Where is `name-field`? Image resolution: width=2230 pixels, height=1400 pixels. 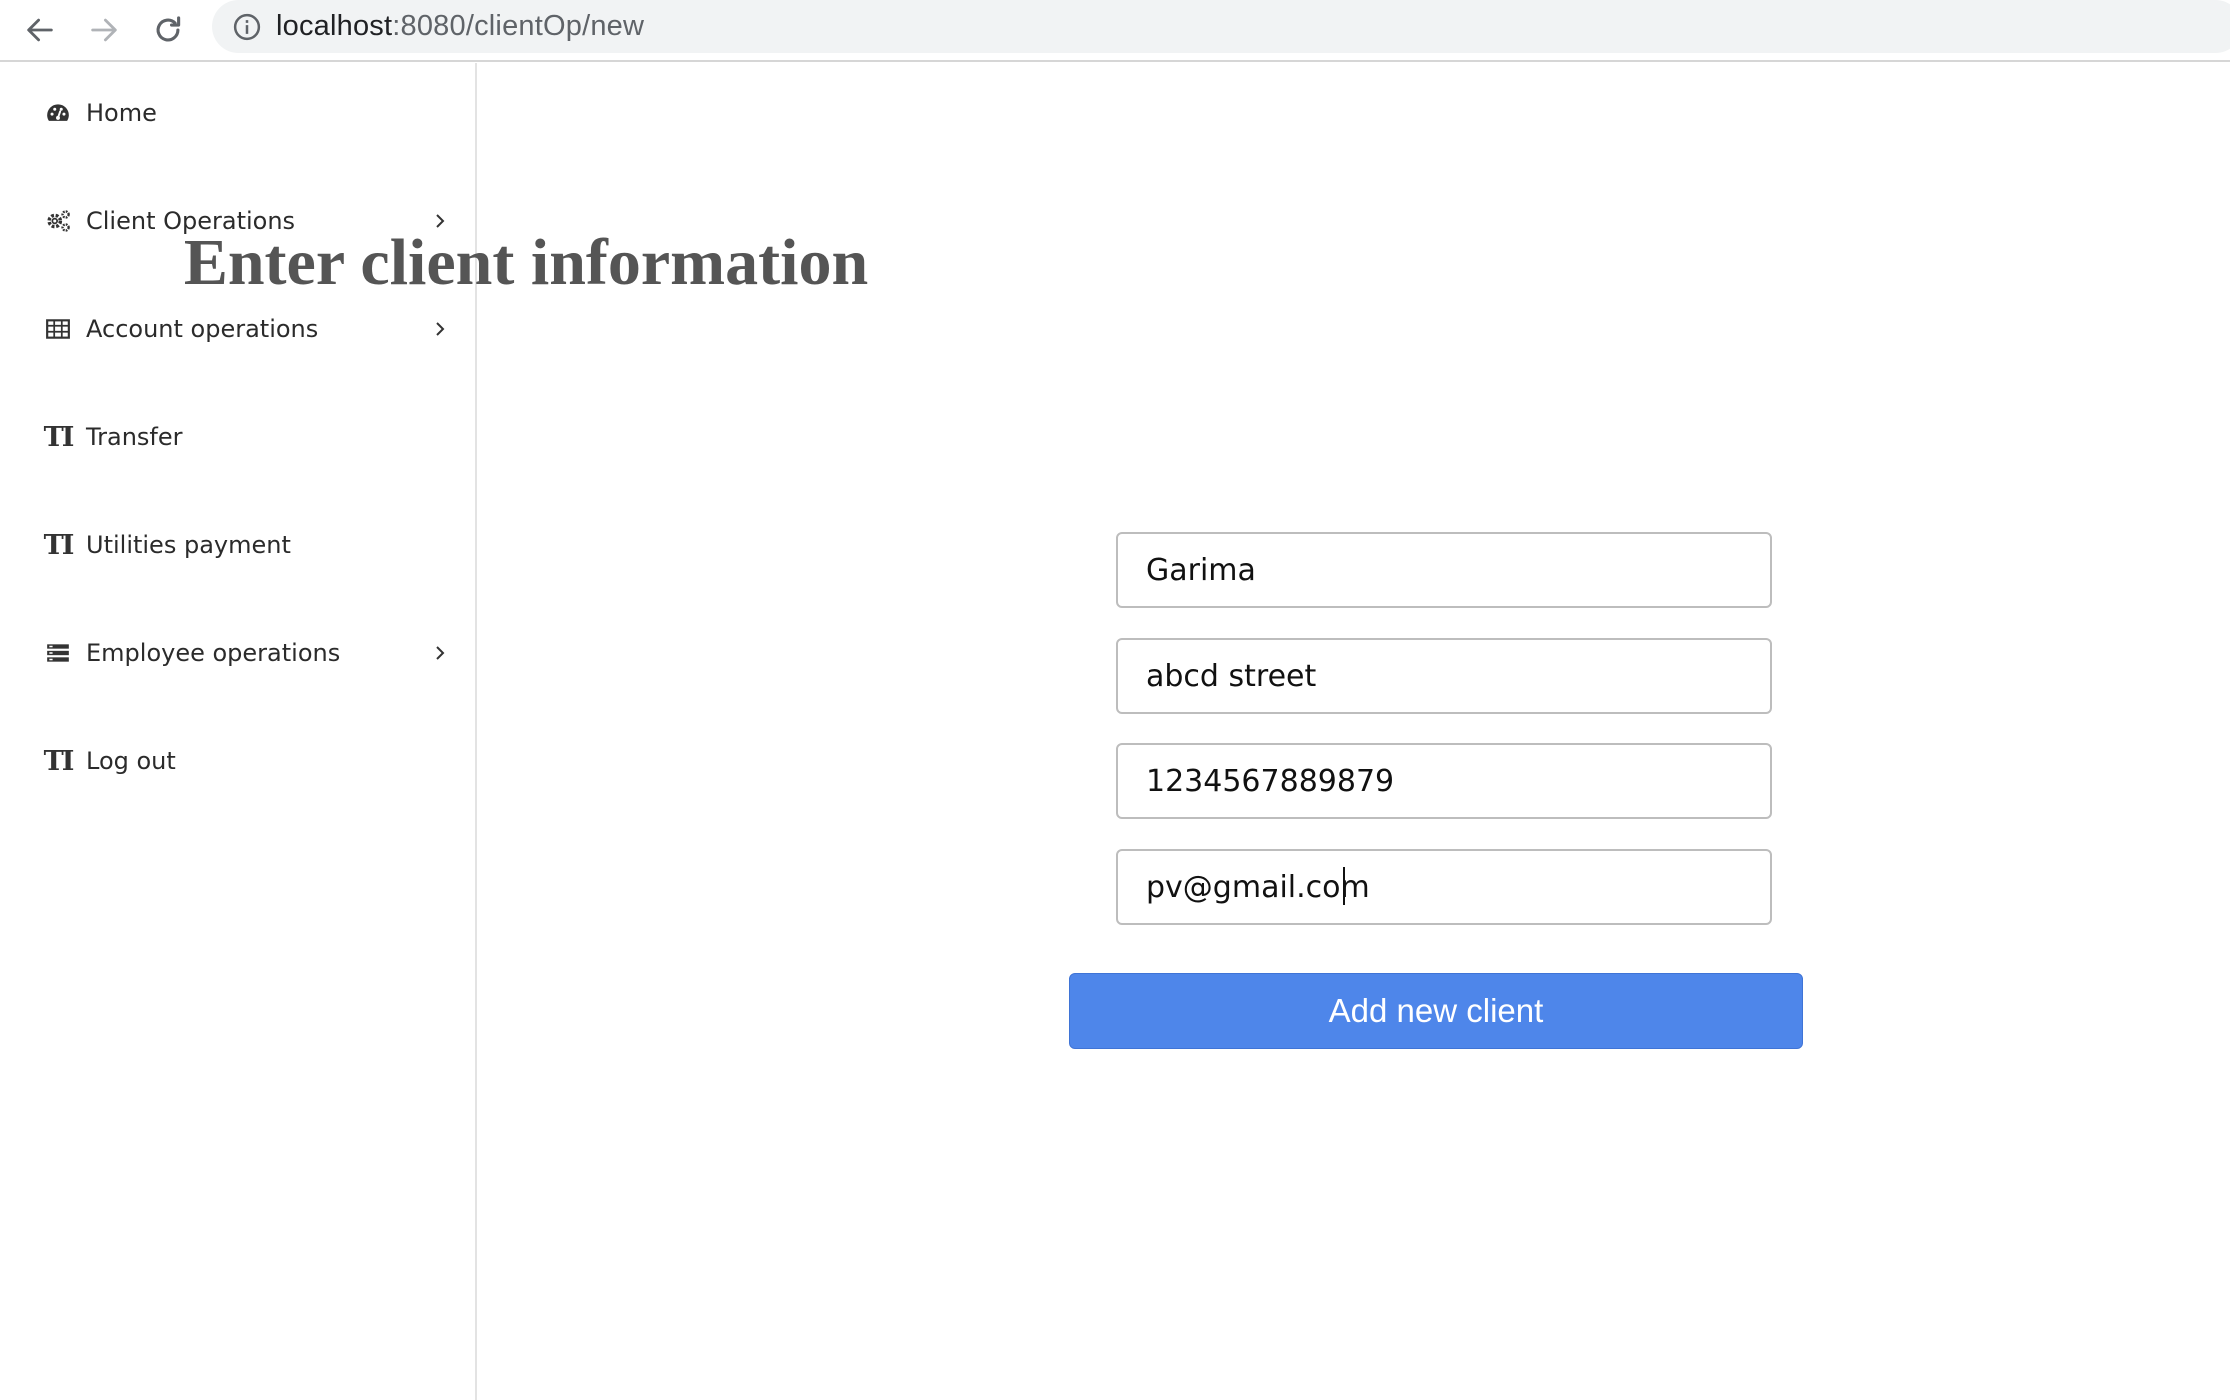
name-field is located at coordinates (1444, 570).